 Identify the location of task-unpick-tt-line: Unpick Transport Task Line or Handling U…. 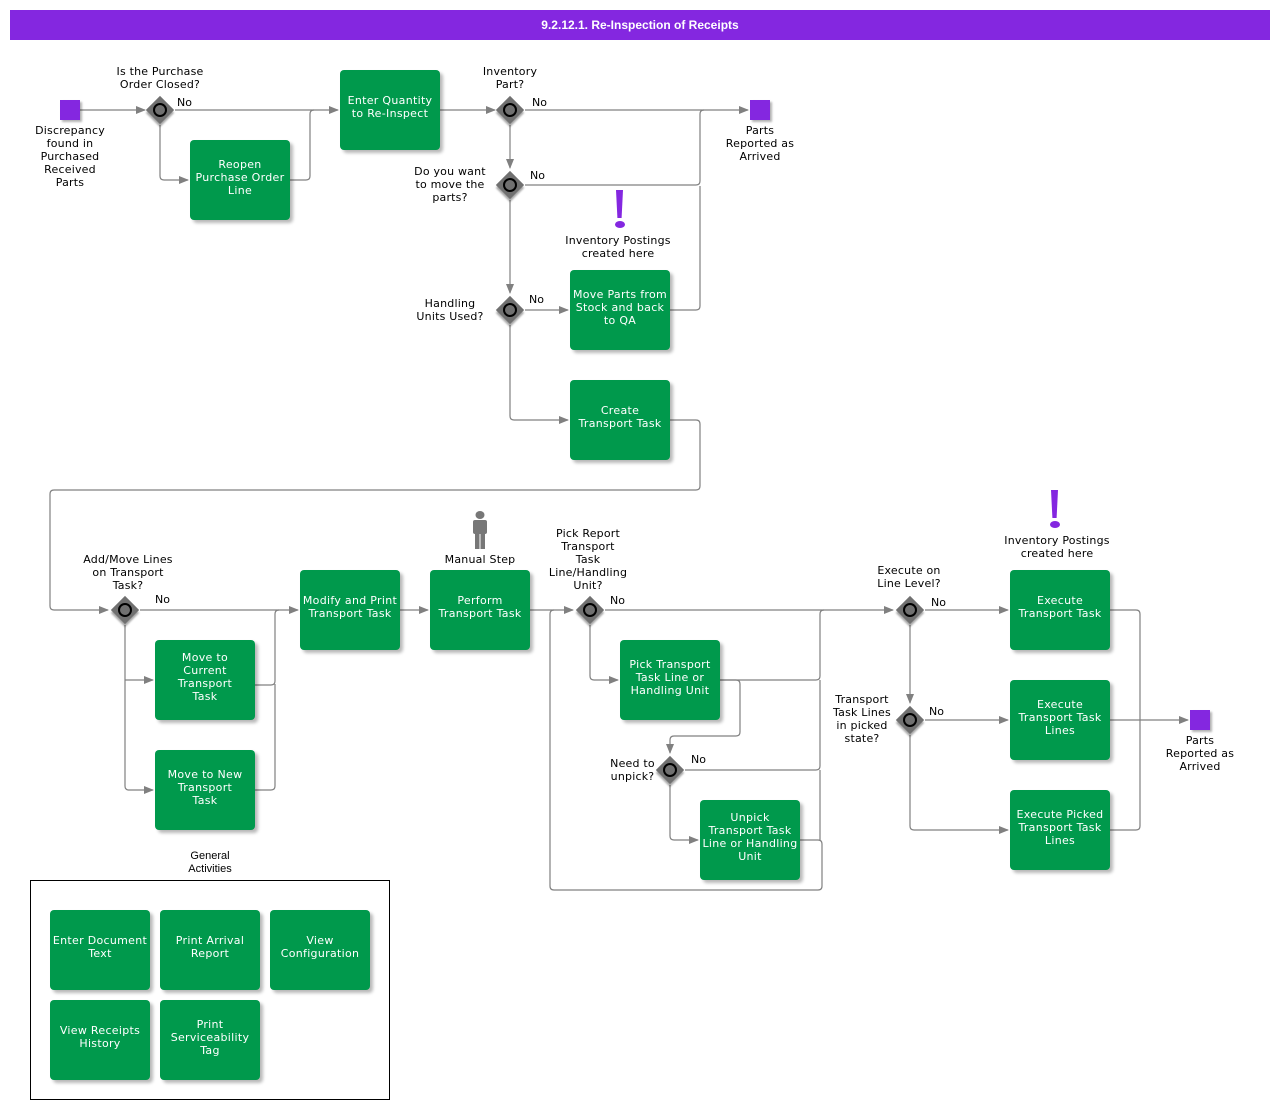
(750, 840).